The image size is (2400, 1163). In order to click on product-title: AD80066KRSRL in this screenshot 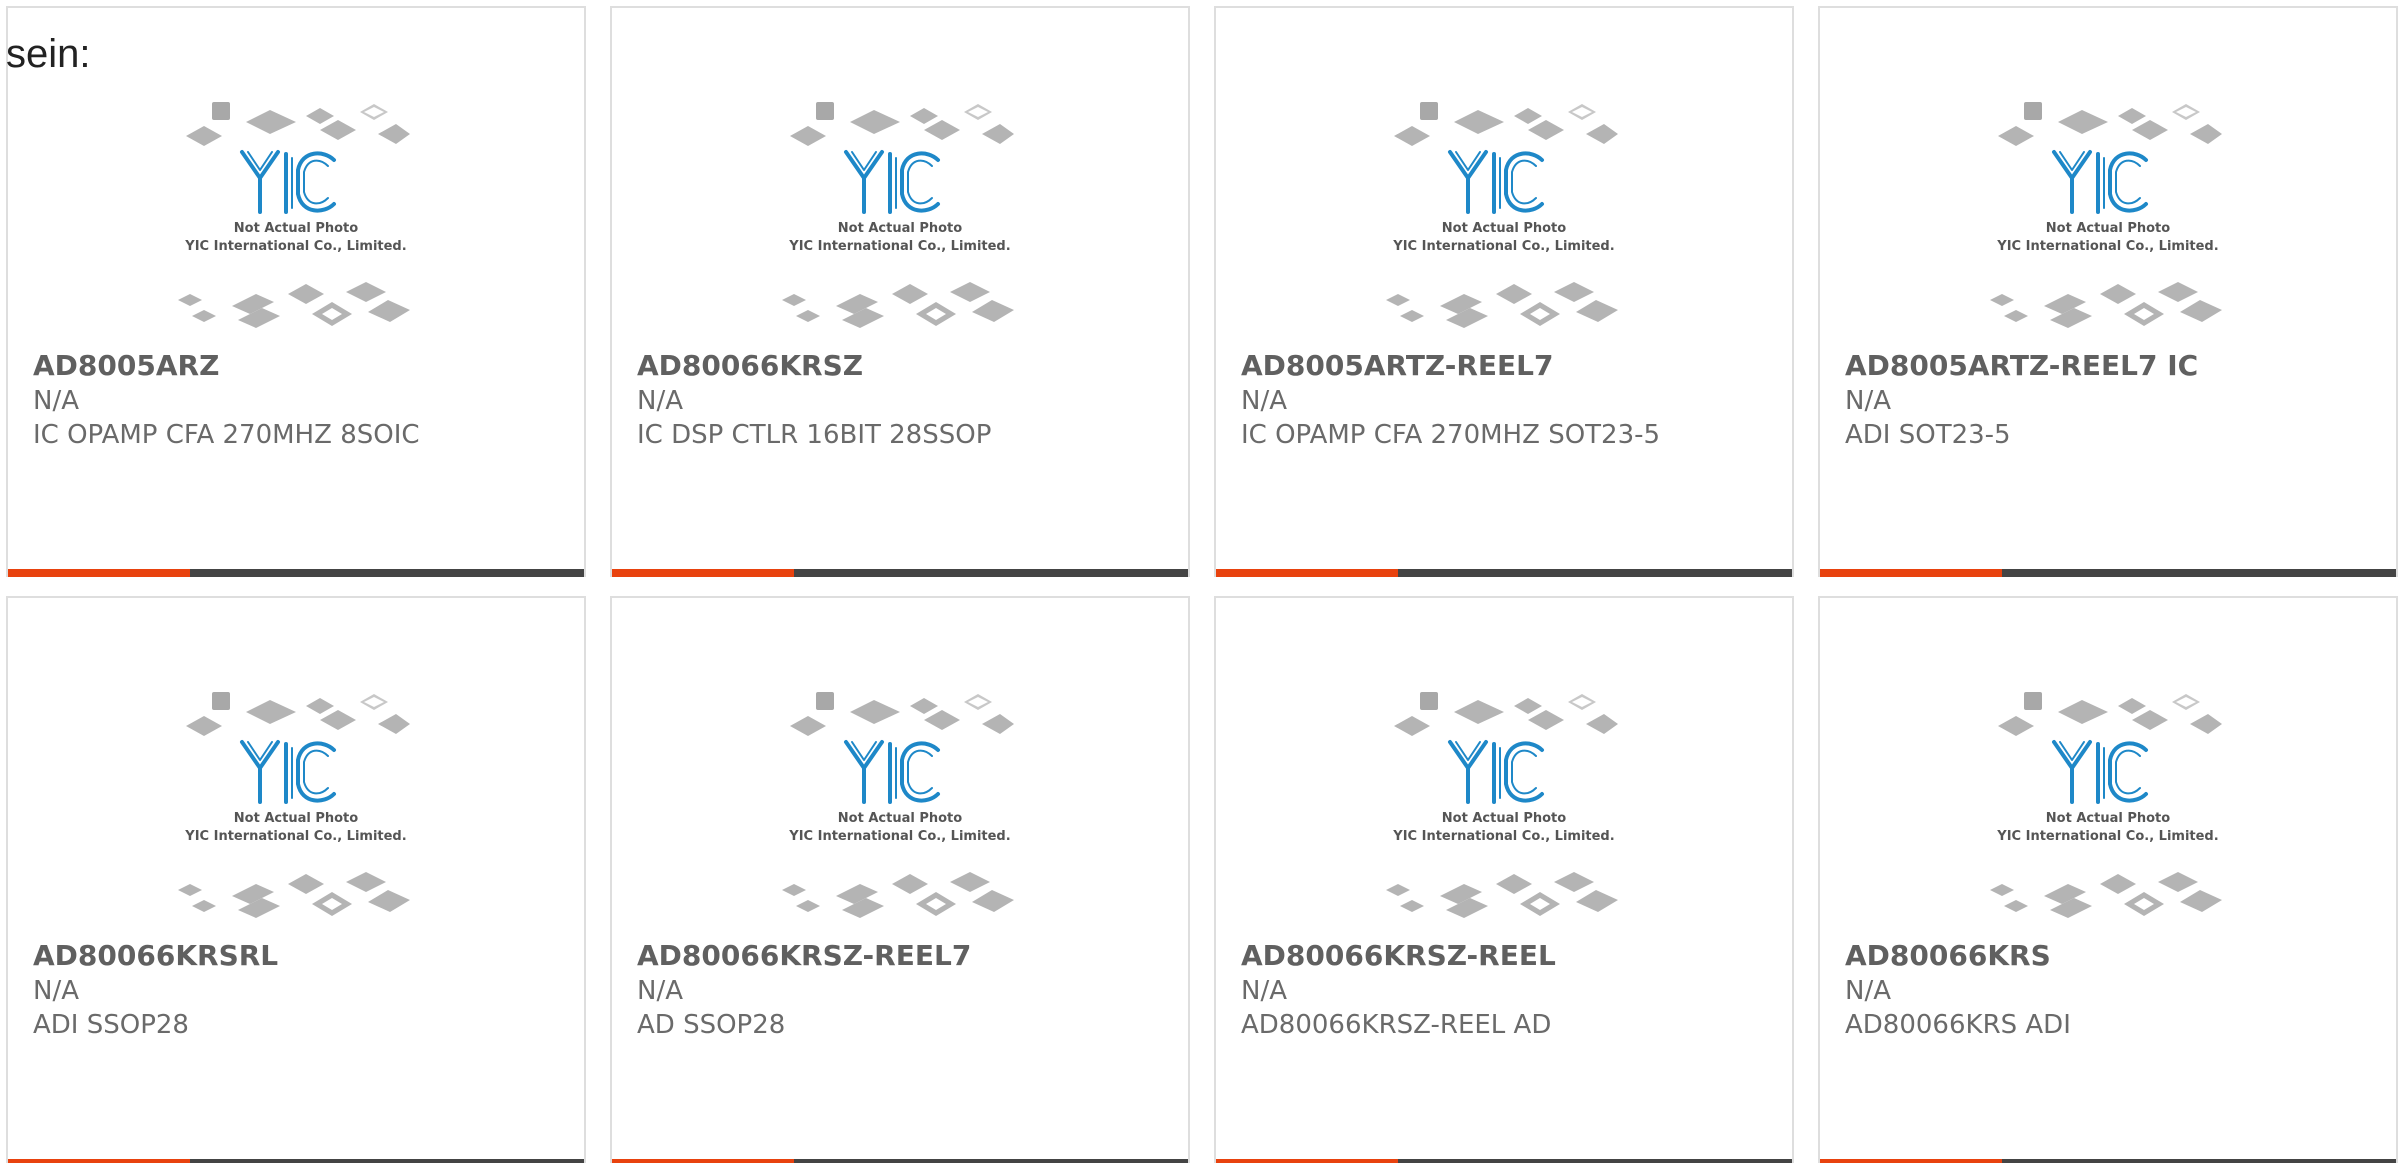, I will do `click(298, 956)`.